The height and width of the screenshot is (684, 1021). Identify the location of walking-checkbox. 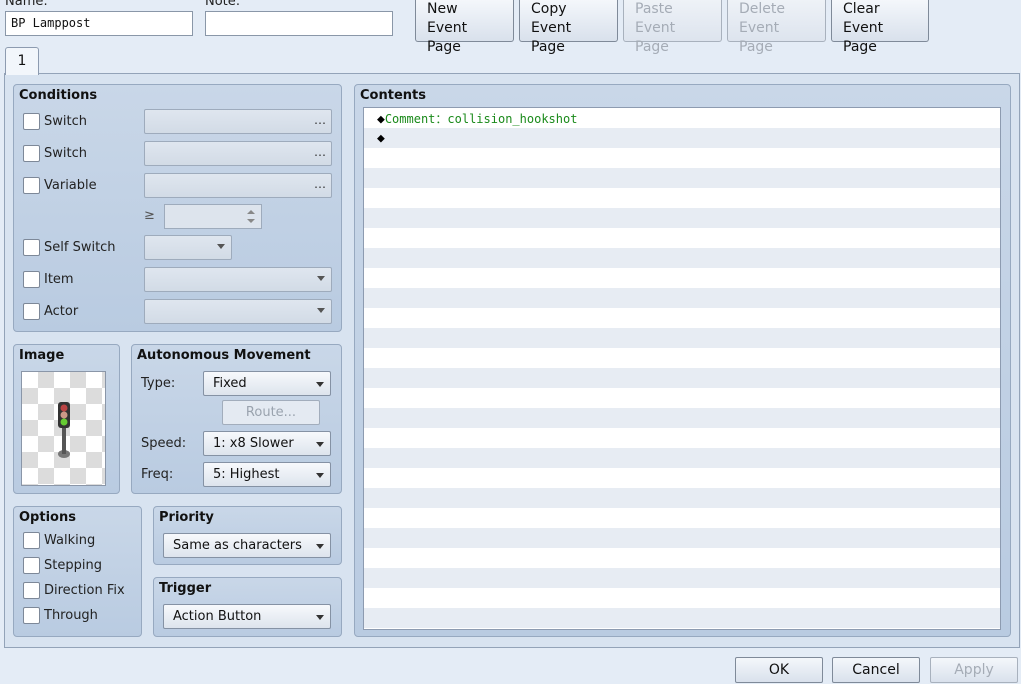
(31, 540).